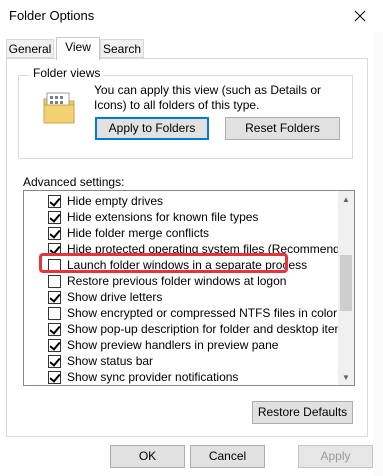 The image size is (383, 476). I want to click on setting-label: Show preview handlers in preview pane, so click(173, 345).